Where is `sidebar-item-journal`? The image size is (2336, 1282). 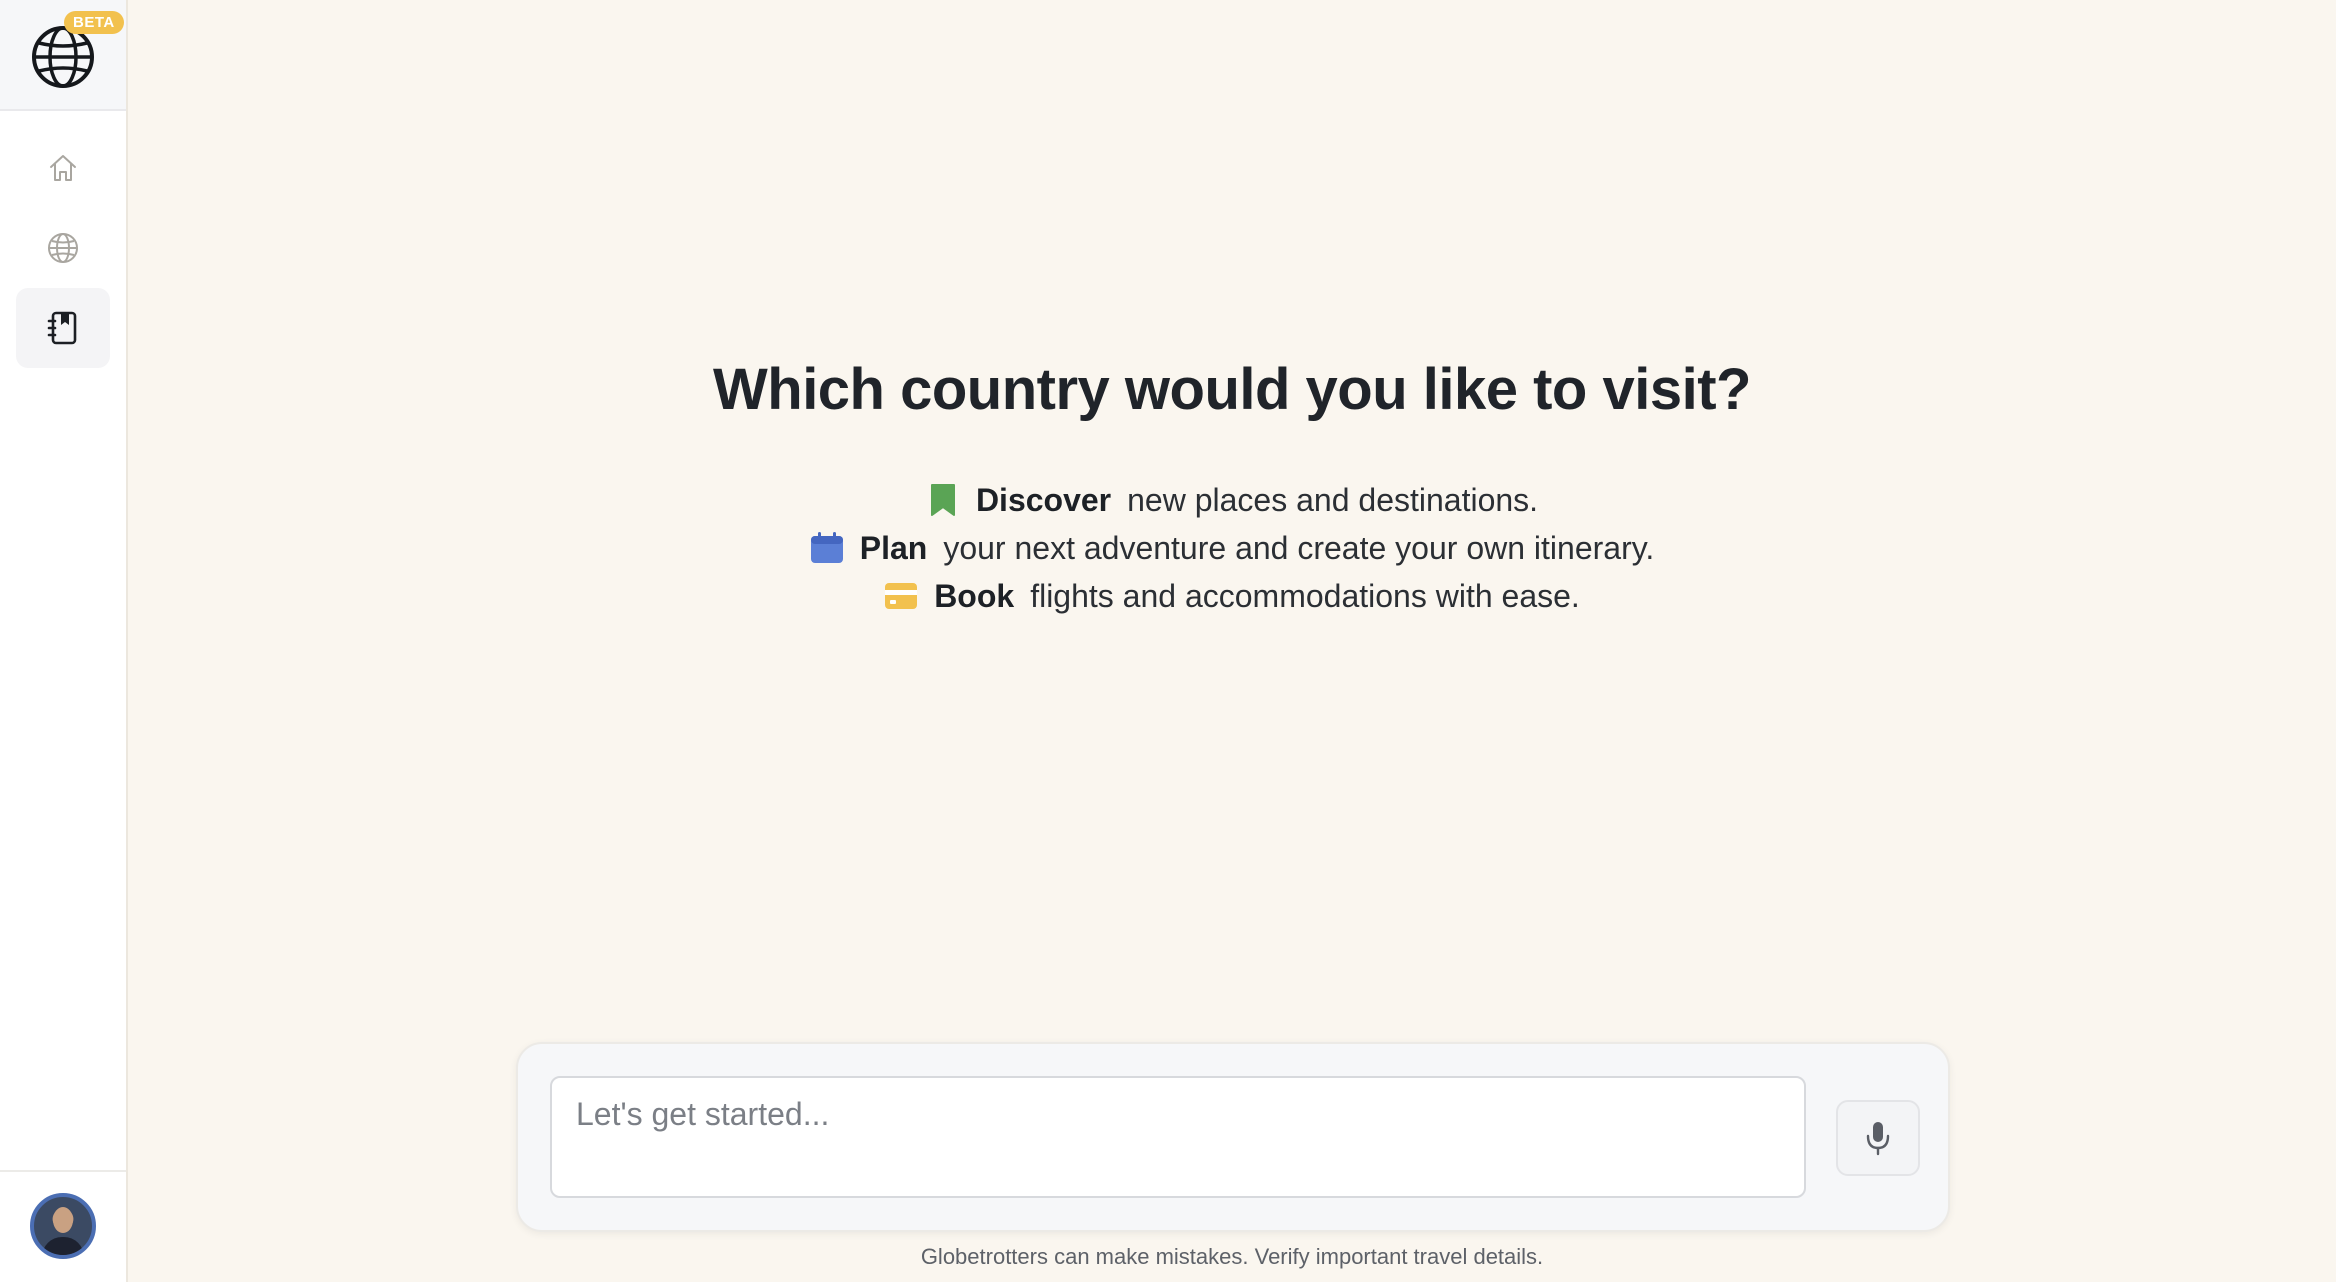
sidebar-item-journal is located at coordinates (63, 328).